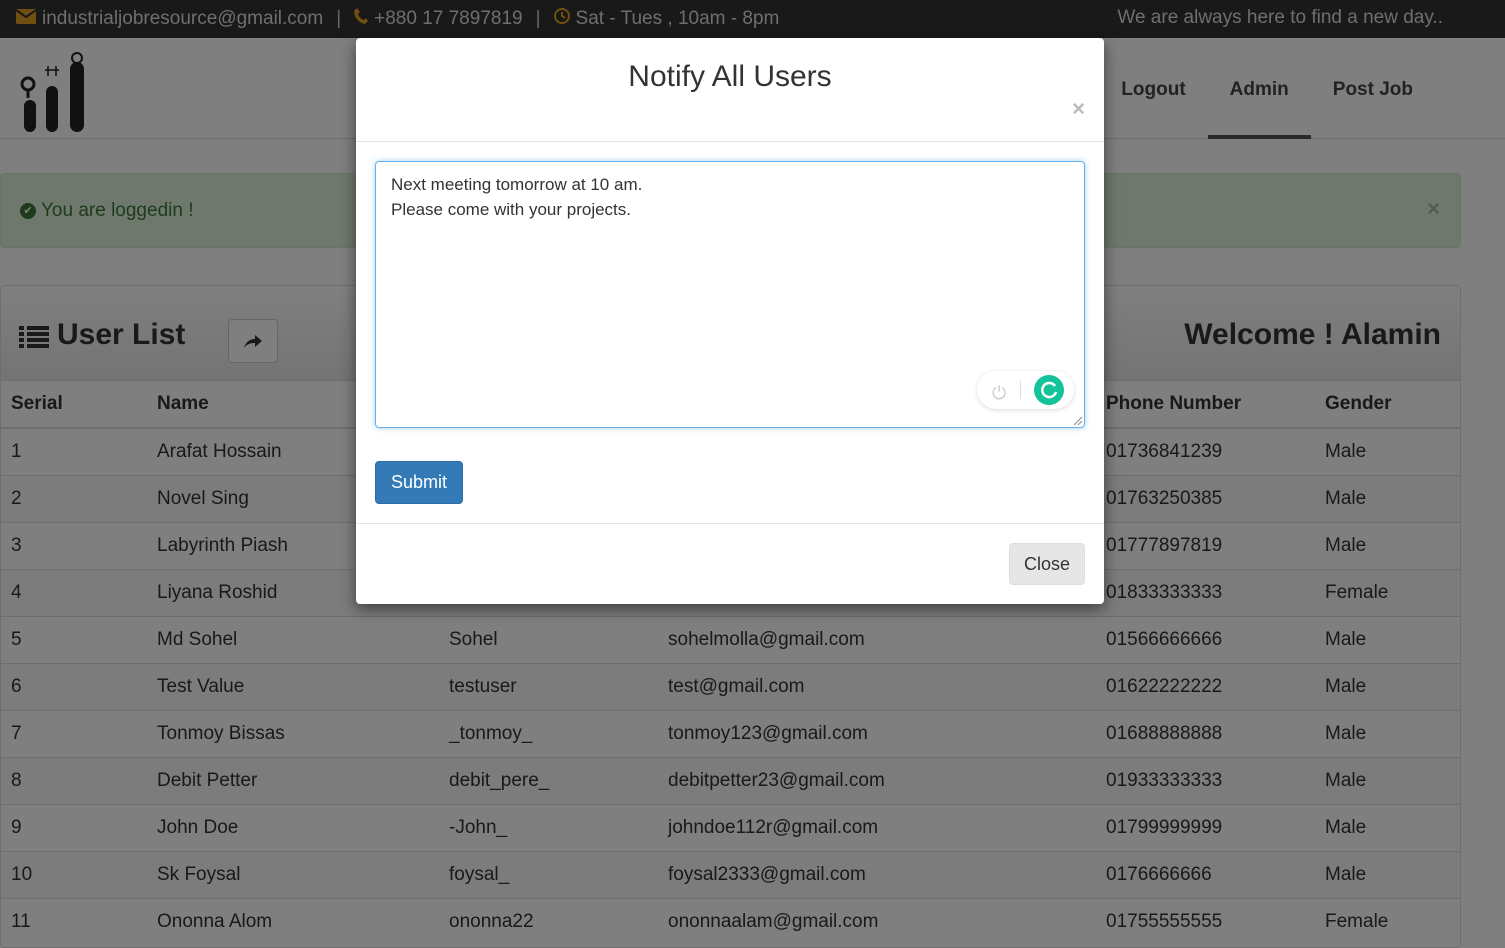  What do you see at coordinates (1049, 390) in the screenshot?
I see `grammarly-icon` at bounding box center [1049, 390].